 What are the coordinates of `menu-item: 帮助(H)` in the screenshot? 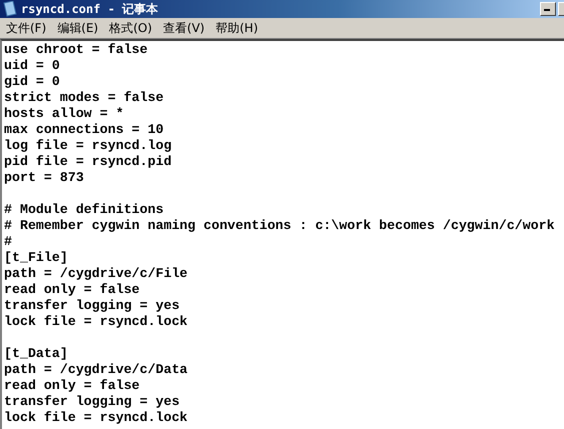 It's located at (238, 28).